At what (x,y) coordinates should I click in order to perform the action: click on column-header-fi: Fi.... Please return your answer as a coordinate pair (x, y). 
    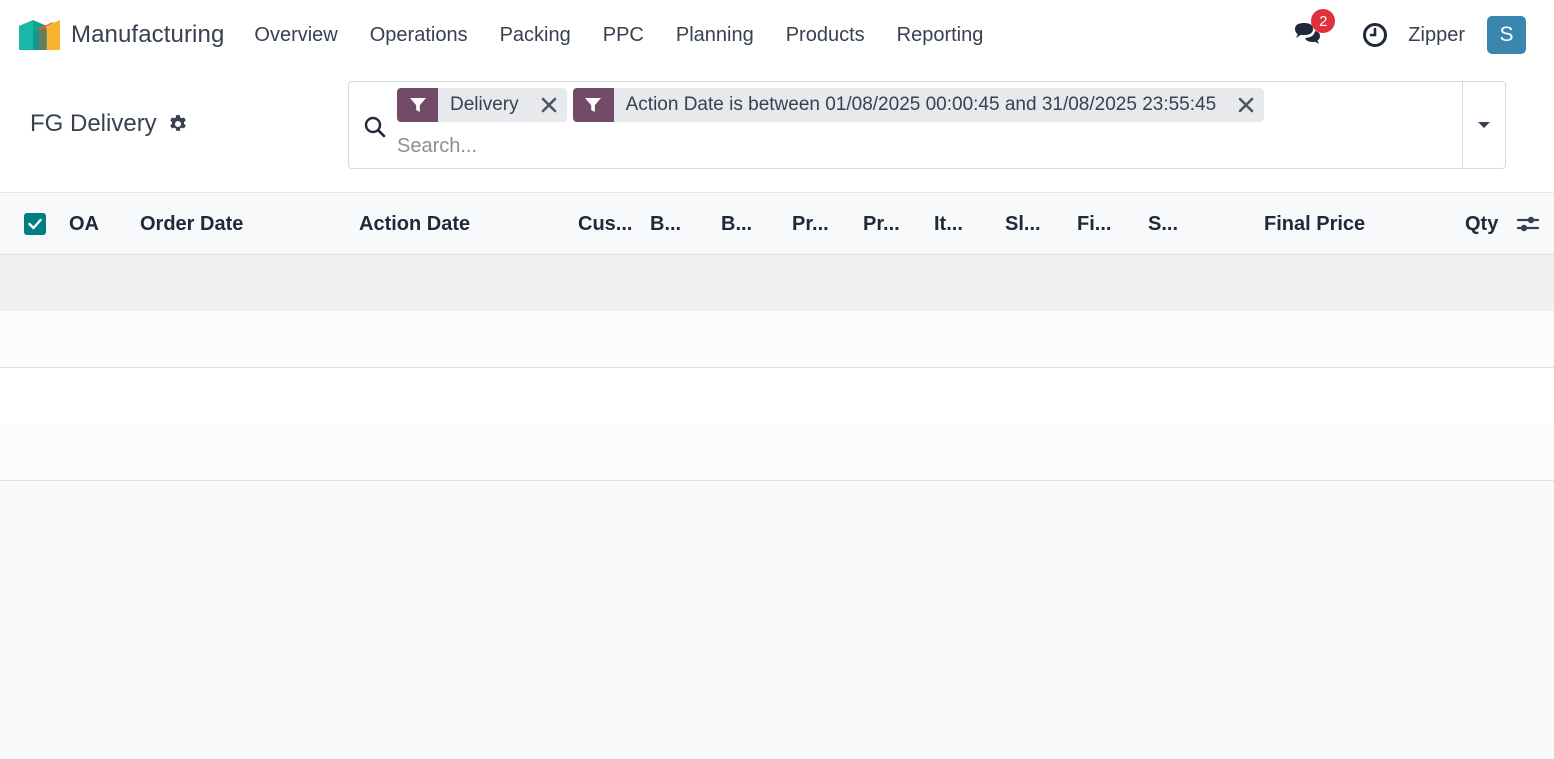
    Looking at the image, I should click on (1094, 224).